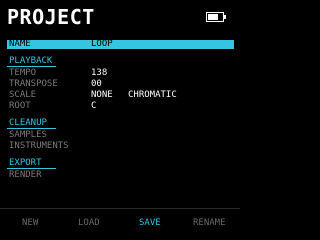 This screenshot has height=240, width=320. I want to click on rename-button: RENAME, so click(209, 223).